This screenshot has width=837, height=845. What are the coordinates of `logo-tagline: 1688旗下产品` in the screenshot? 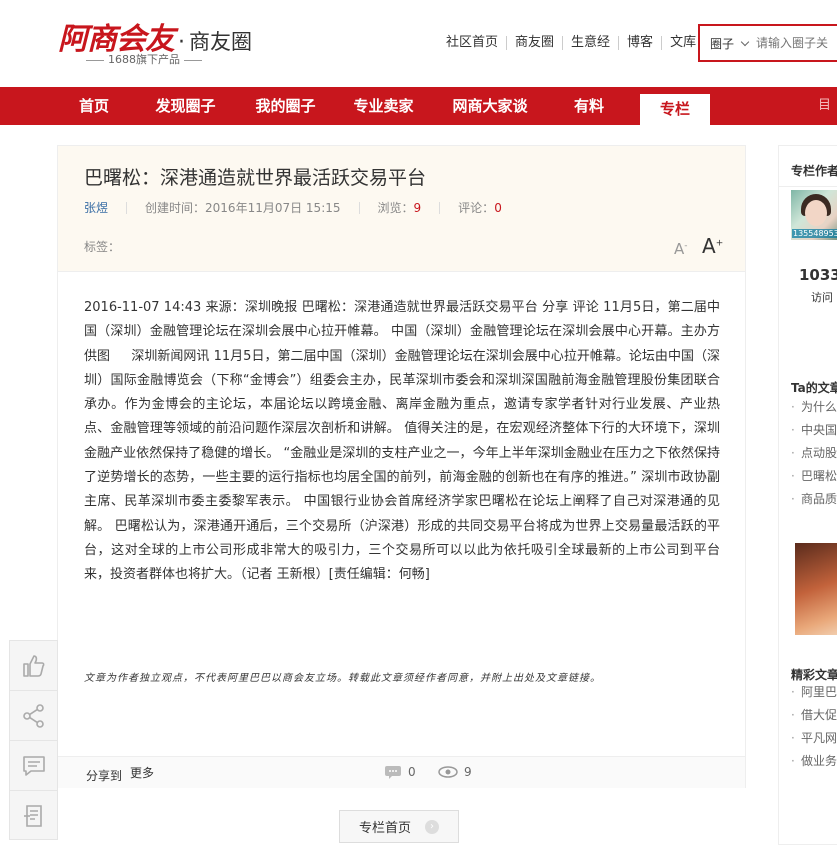 It's located at (144, 59).